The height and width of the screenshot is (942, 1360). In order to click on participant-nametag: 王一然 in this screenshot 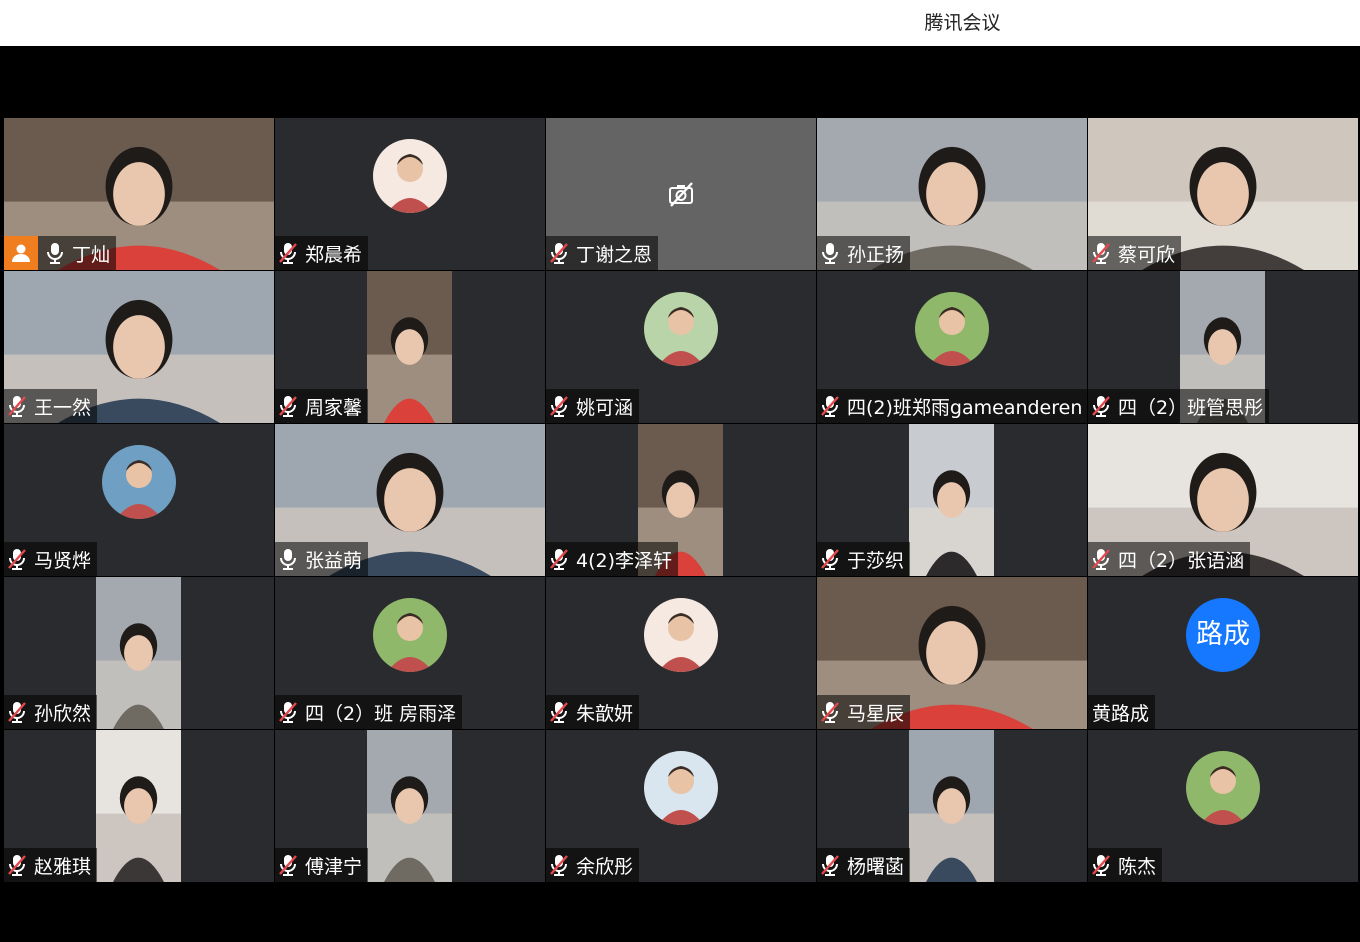, I will do `click(51, 406)`.